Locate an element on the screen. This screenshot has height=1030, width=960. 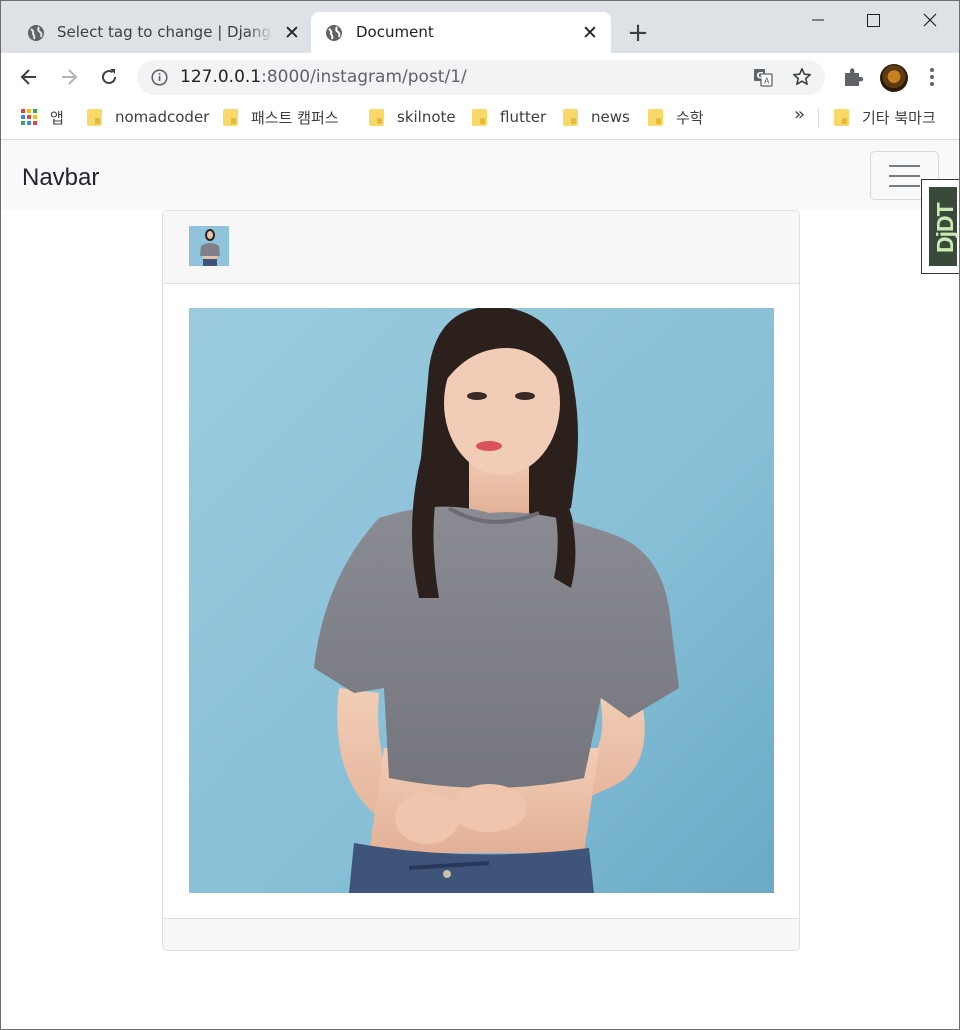
minimize-button is located at coordinates (818, 20).